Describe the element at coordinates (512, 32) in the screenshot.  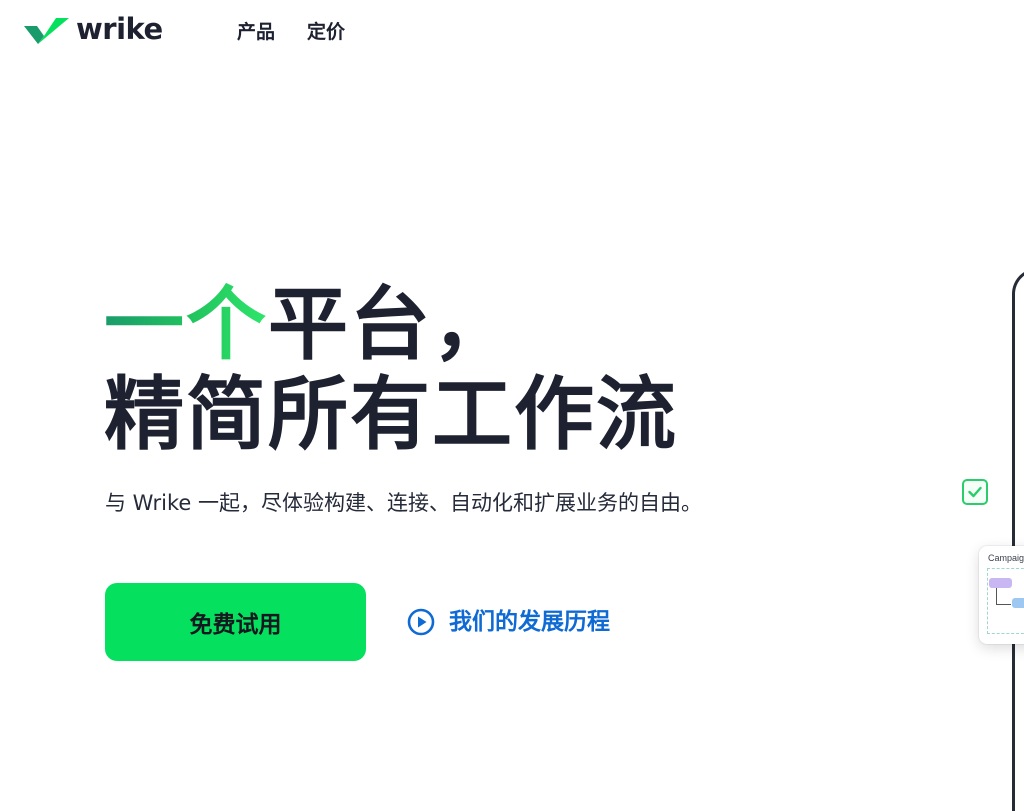
I see `site-header: wrike 产品 定价` at that location.